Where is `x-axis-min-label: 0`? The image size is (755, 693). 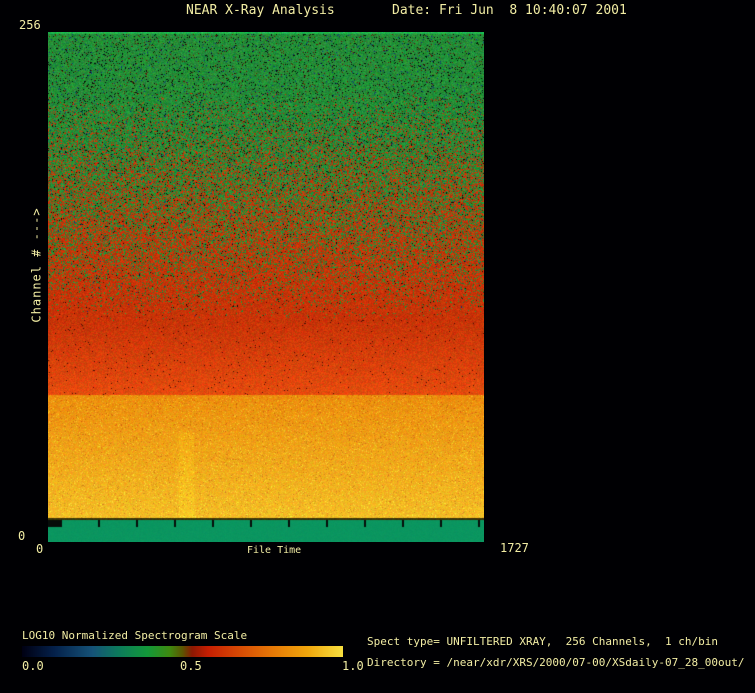 x-axis-min-label: 0 is located at coordinates (40, 549).